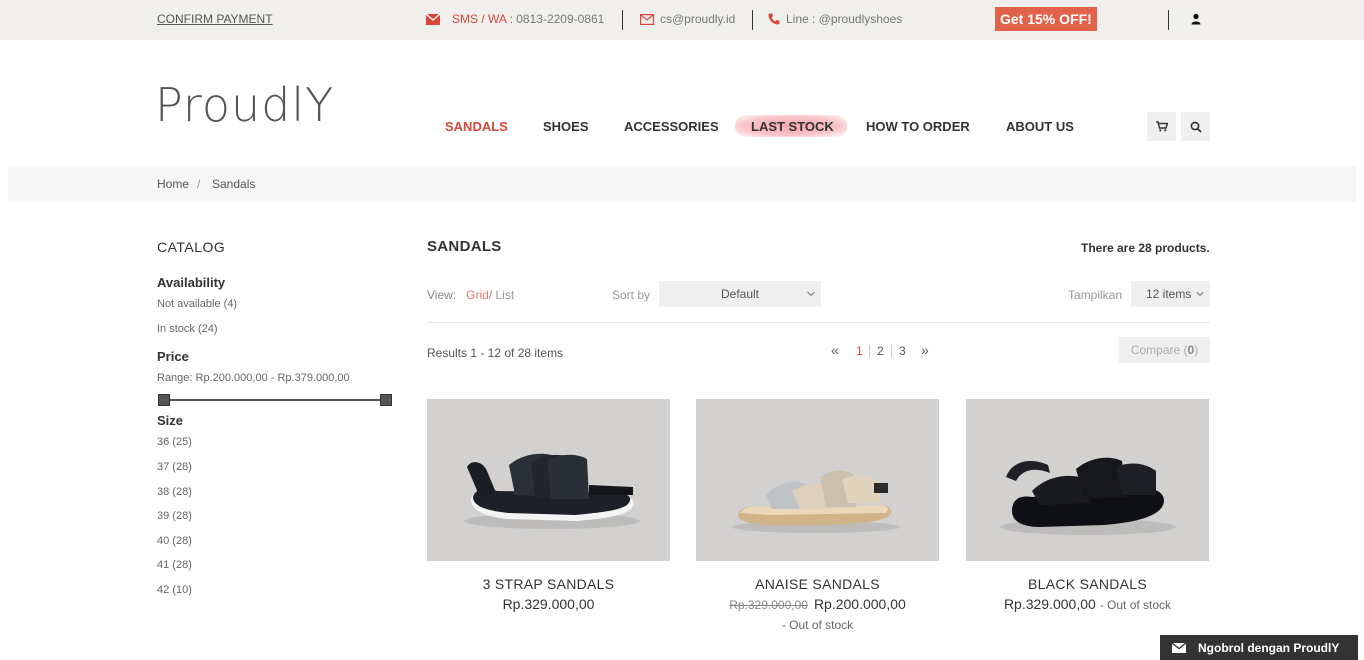  Describe the element at coordinates (464, 246) in the screenshot. I see `category-title: SANDALS` at that location.